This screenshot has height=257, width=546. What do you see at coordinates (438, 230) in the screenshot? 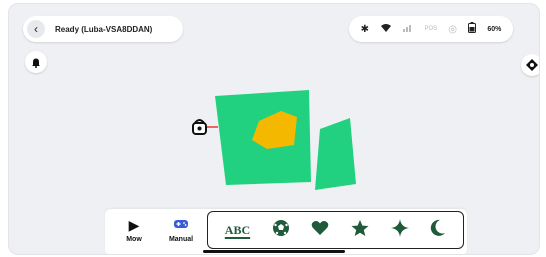
I see `crescent-moon-icon` at bounding box center [438, 230].